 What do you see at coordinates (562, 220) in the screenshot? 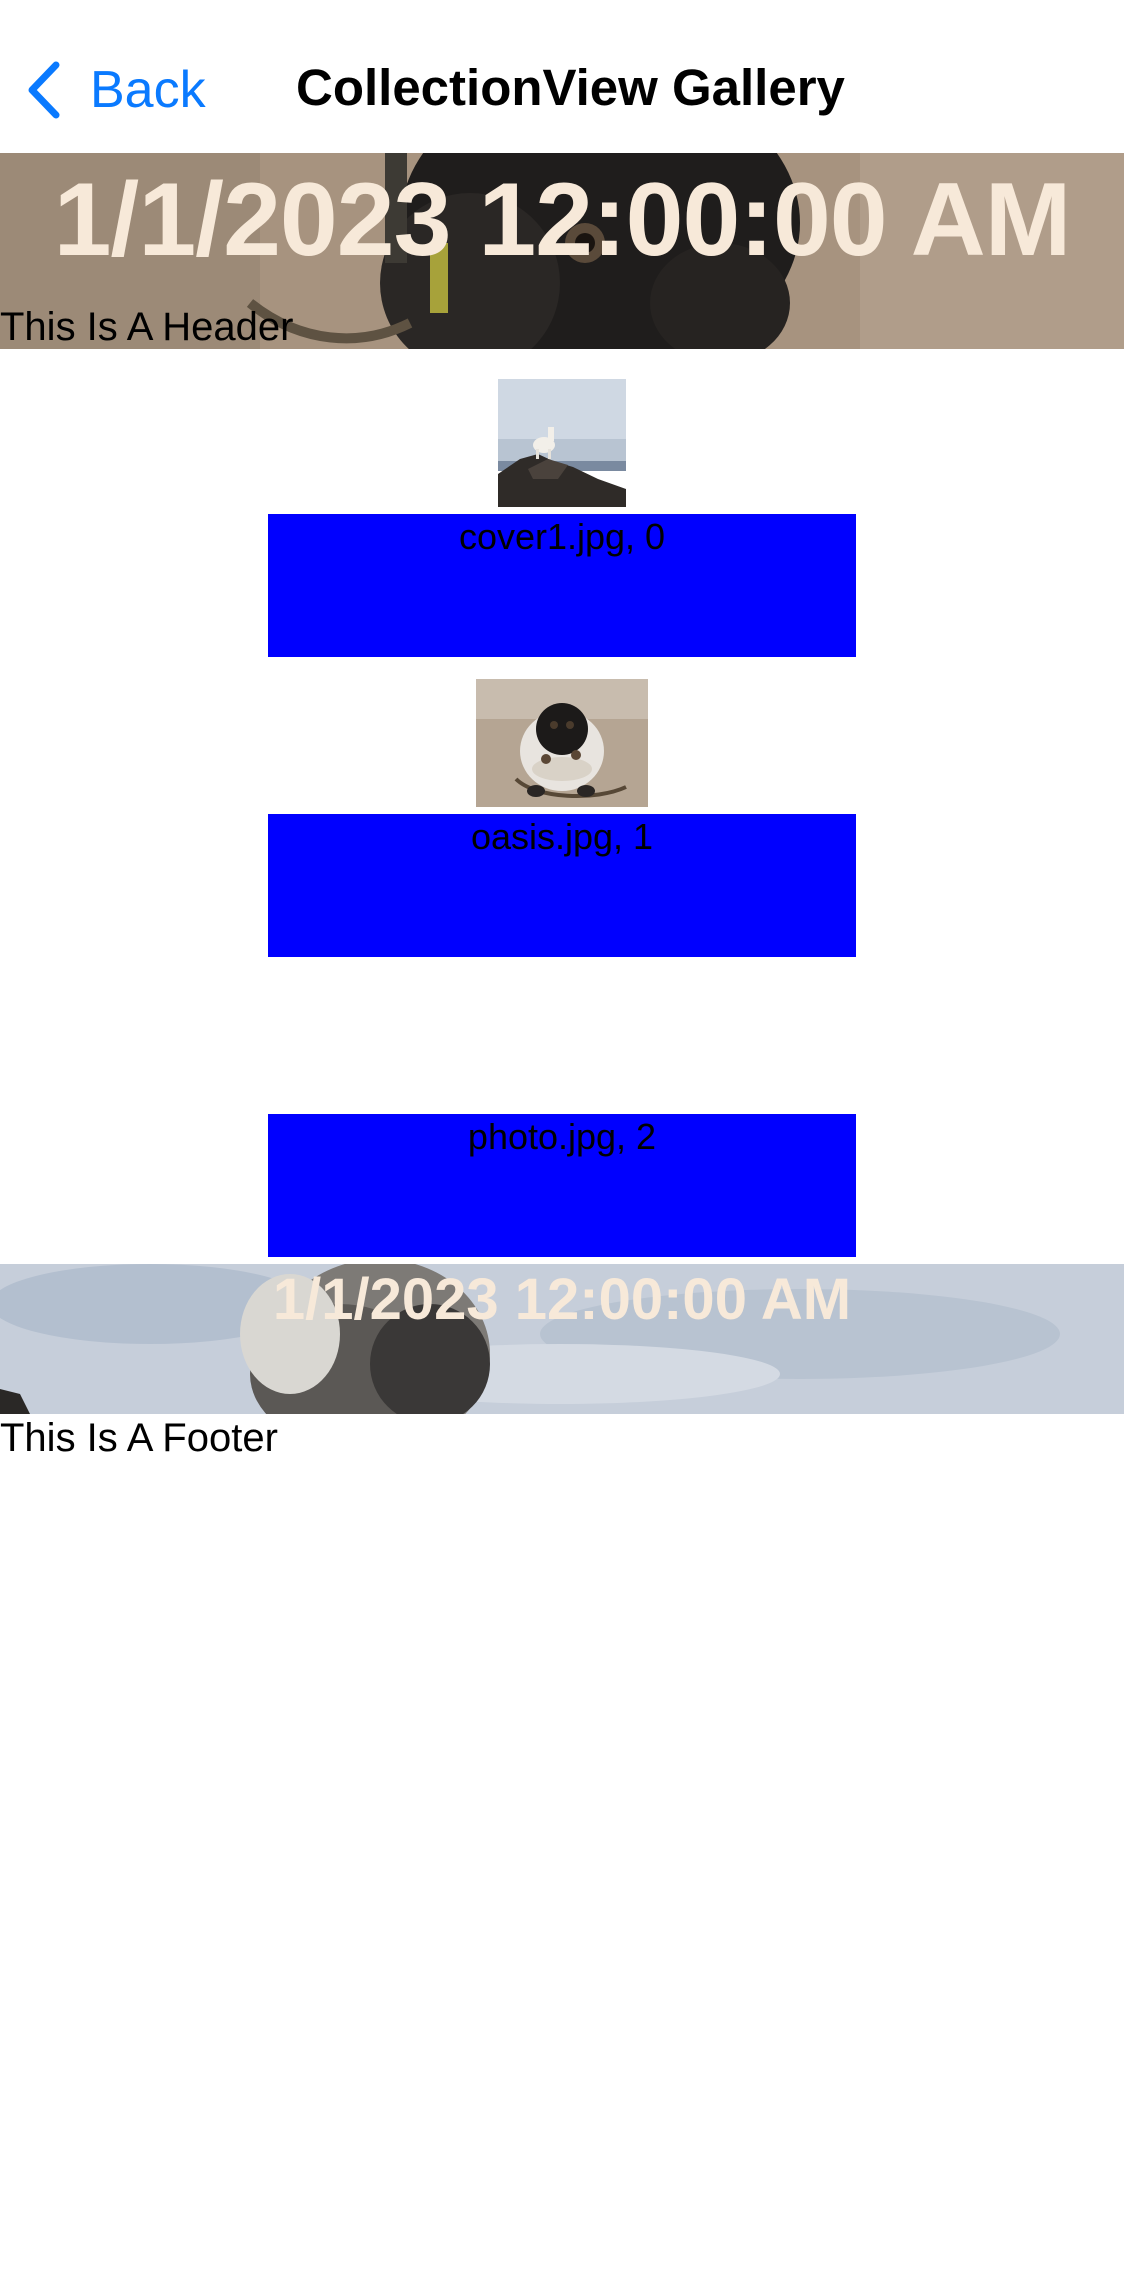
I see `header-date: 1/1/2023 12:00:00 AM` at bounding box center [562, 220].